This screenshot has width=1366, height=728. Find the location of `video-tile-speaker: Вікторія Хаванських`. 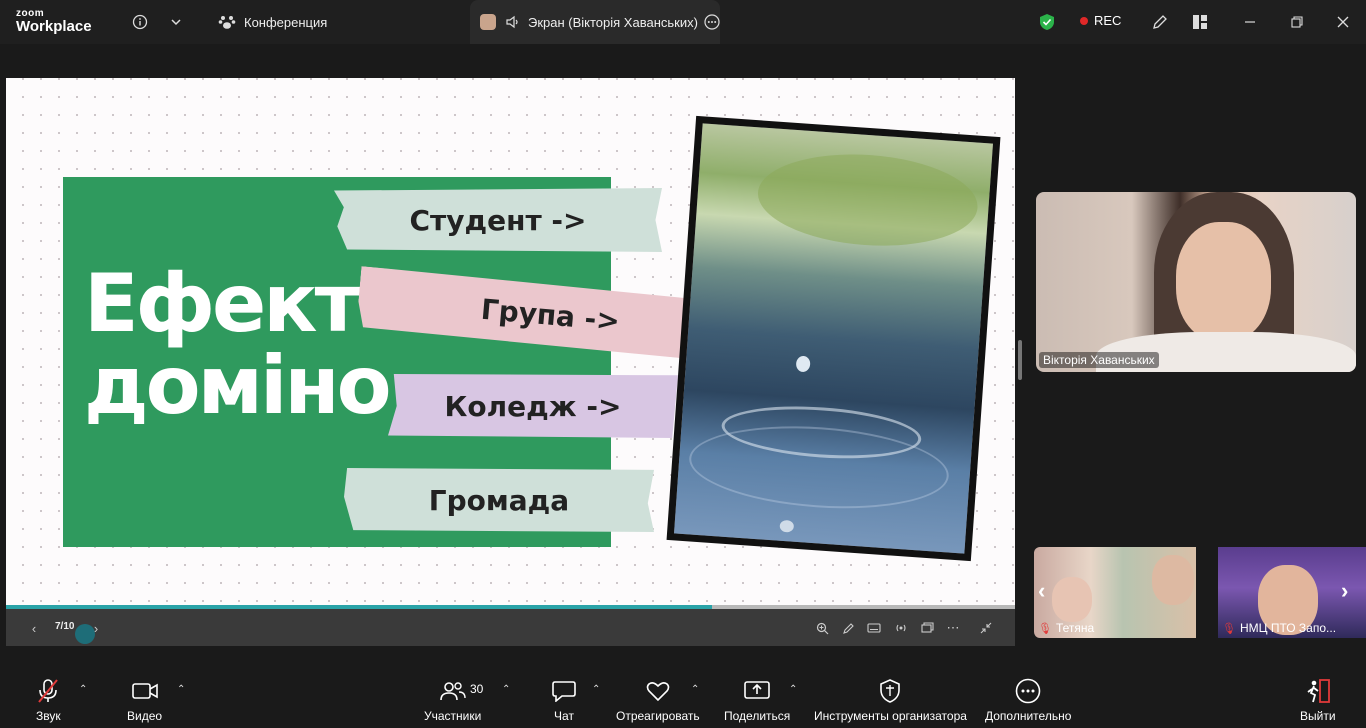

video-tile-speaker: Вікторія Хаванських is located at coordinates (1196, 282).